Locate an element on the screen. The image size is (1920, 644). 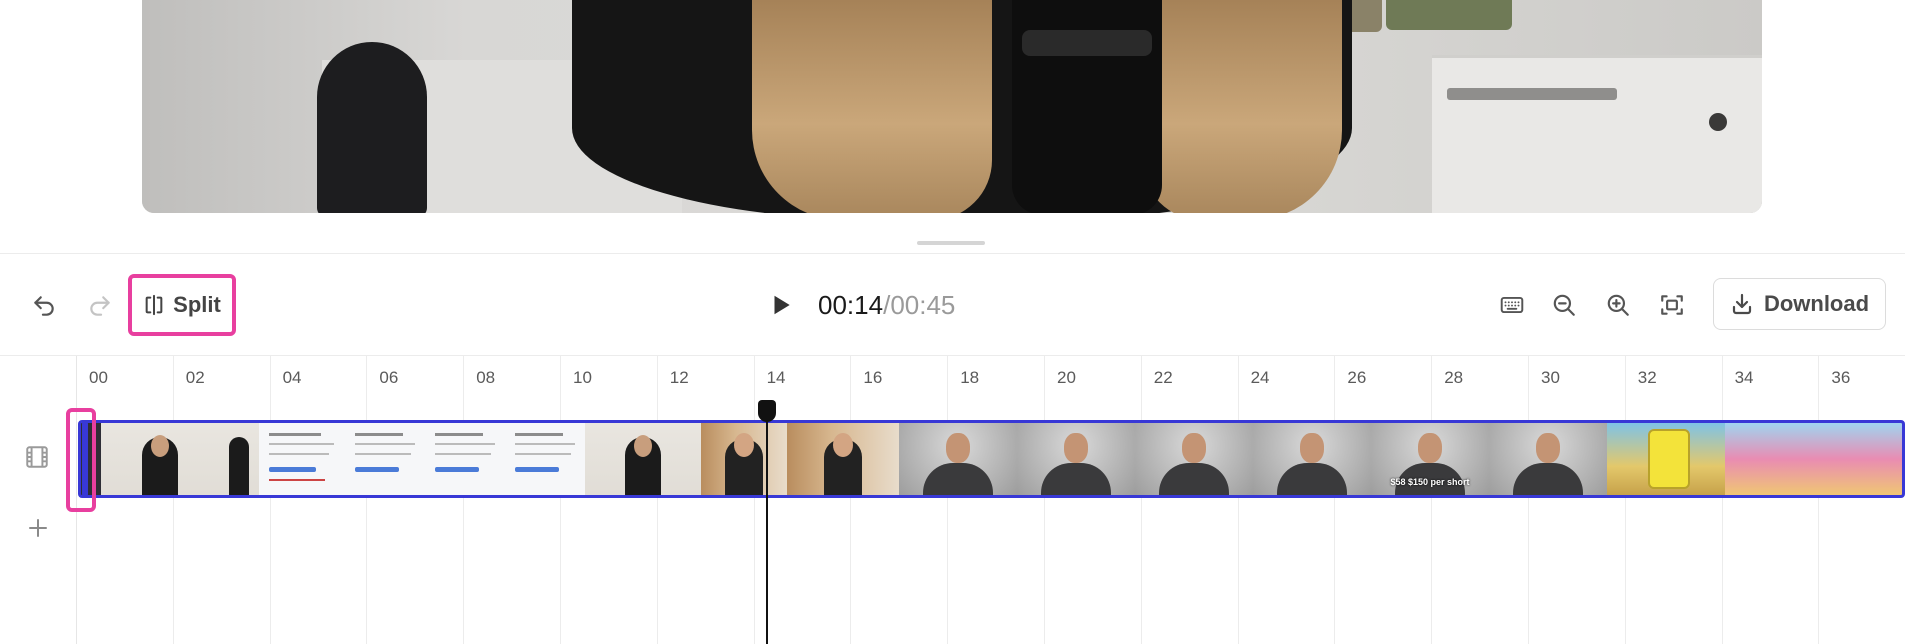
zoom-in-icon is located at coordinates (1618, 305).